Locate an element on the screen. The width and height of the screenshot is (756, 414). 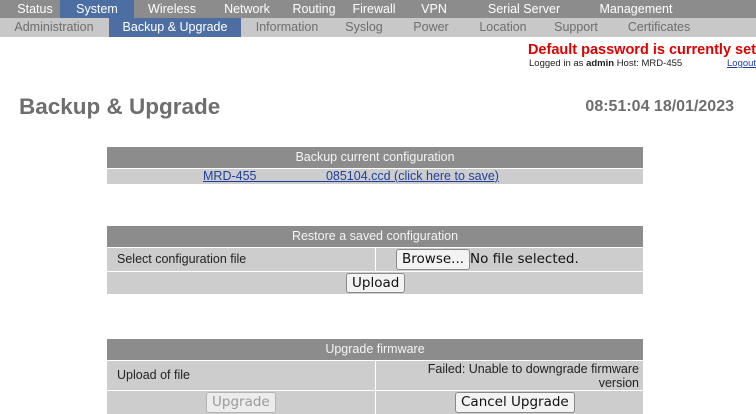
cancel-upgrade-button: Cancel Upgrade is located at coordinates (515, 402).